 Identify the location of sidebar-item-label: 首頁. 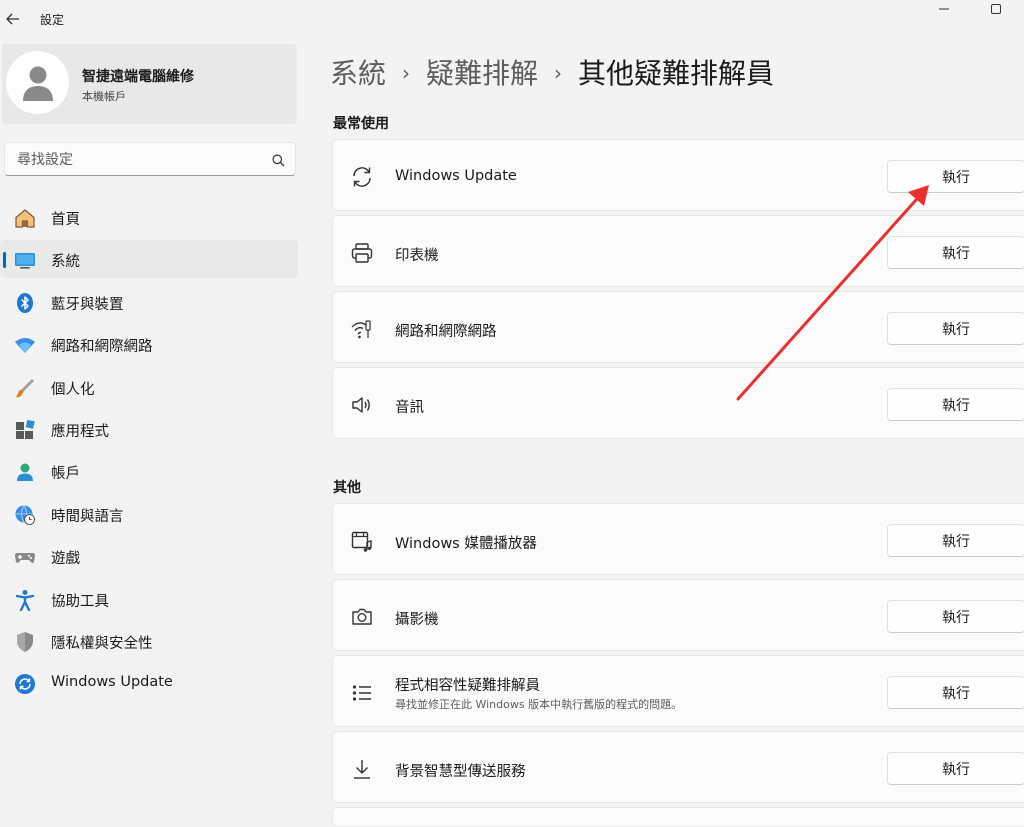
(65, 220).